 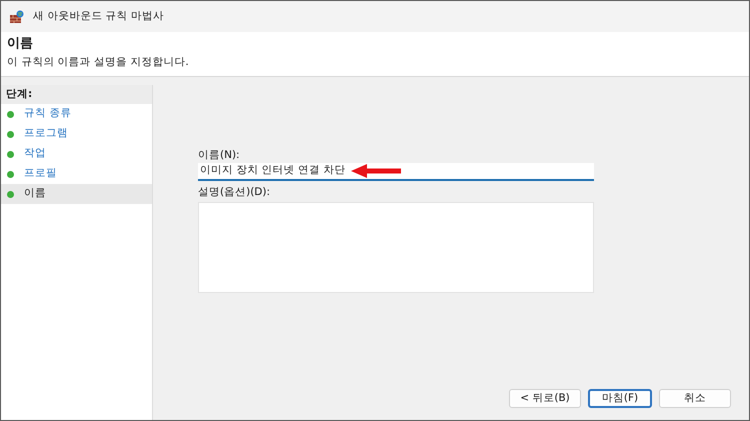 I want to click on step-item: 프로그램, so click(x=76, y=134).